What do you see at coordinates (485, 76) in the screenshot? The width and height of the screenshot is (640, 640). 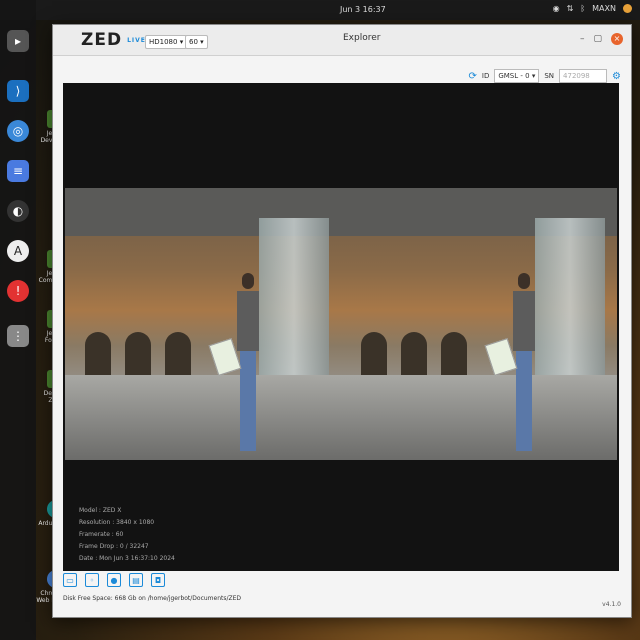 I see `camera-id-label: ID` at bounding box center [485, 76].